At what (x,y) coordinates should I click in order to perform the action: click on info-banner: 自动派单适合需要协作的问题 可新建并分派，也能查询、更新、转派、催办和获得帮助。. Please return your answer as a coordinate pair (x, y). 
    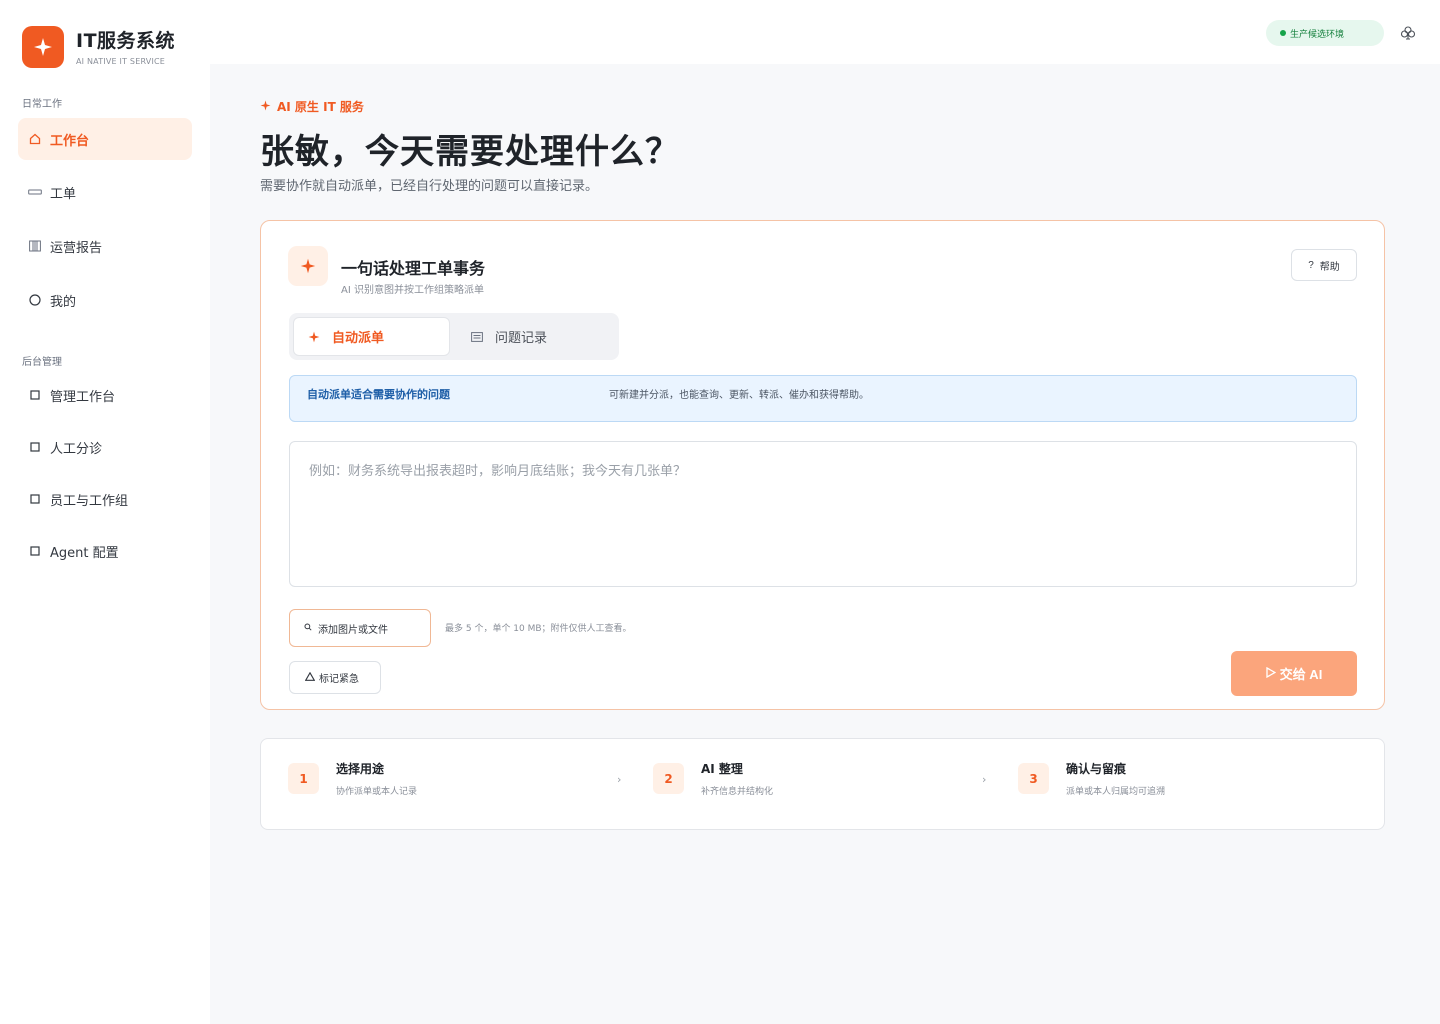
    Looking at the image, I should click on (823, 398).